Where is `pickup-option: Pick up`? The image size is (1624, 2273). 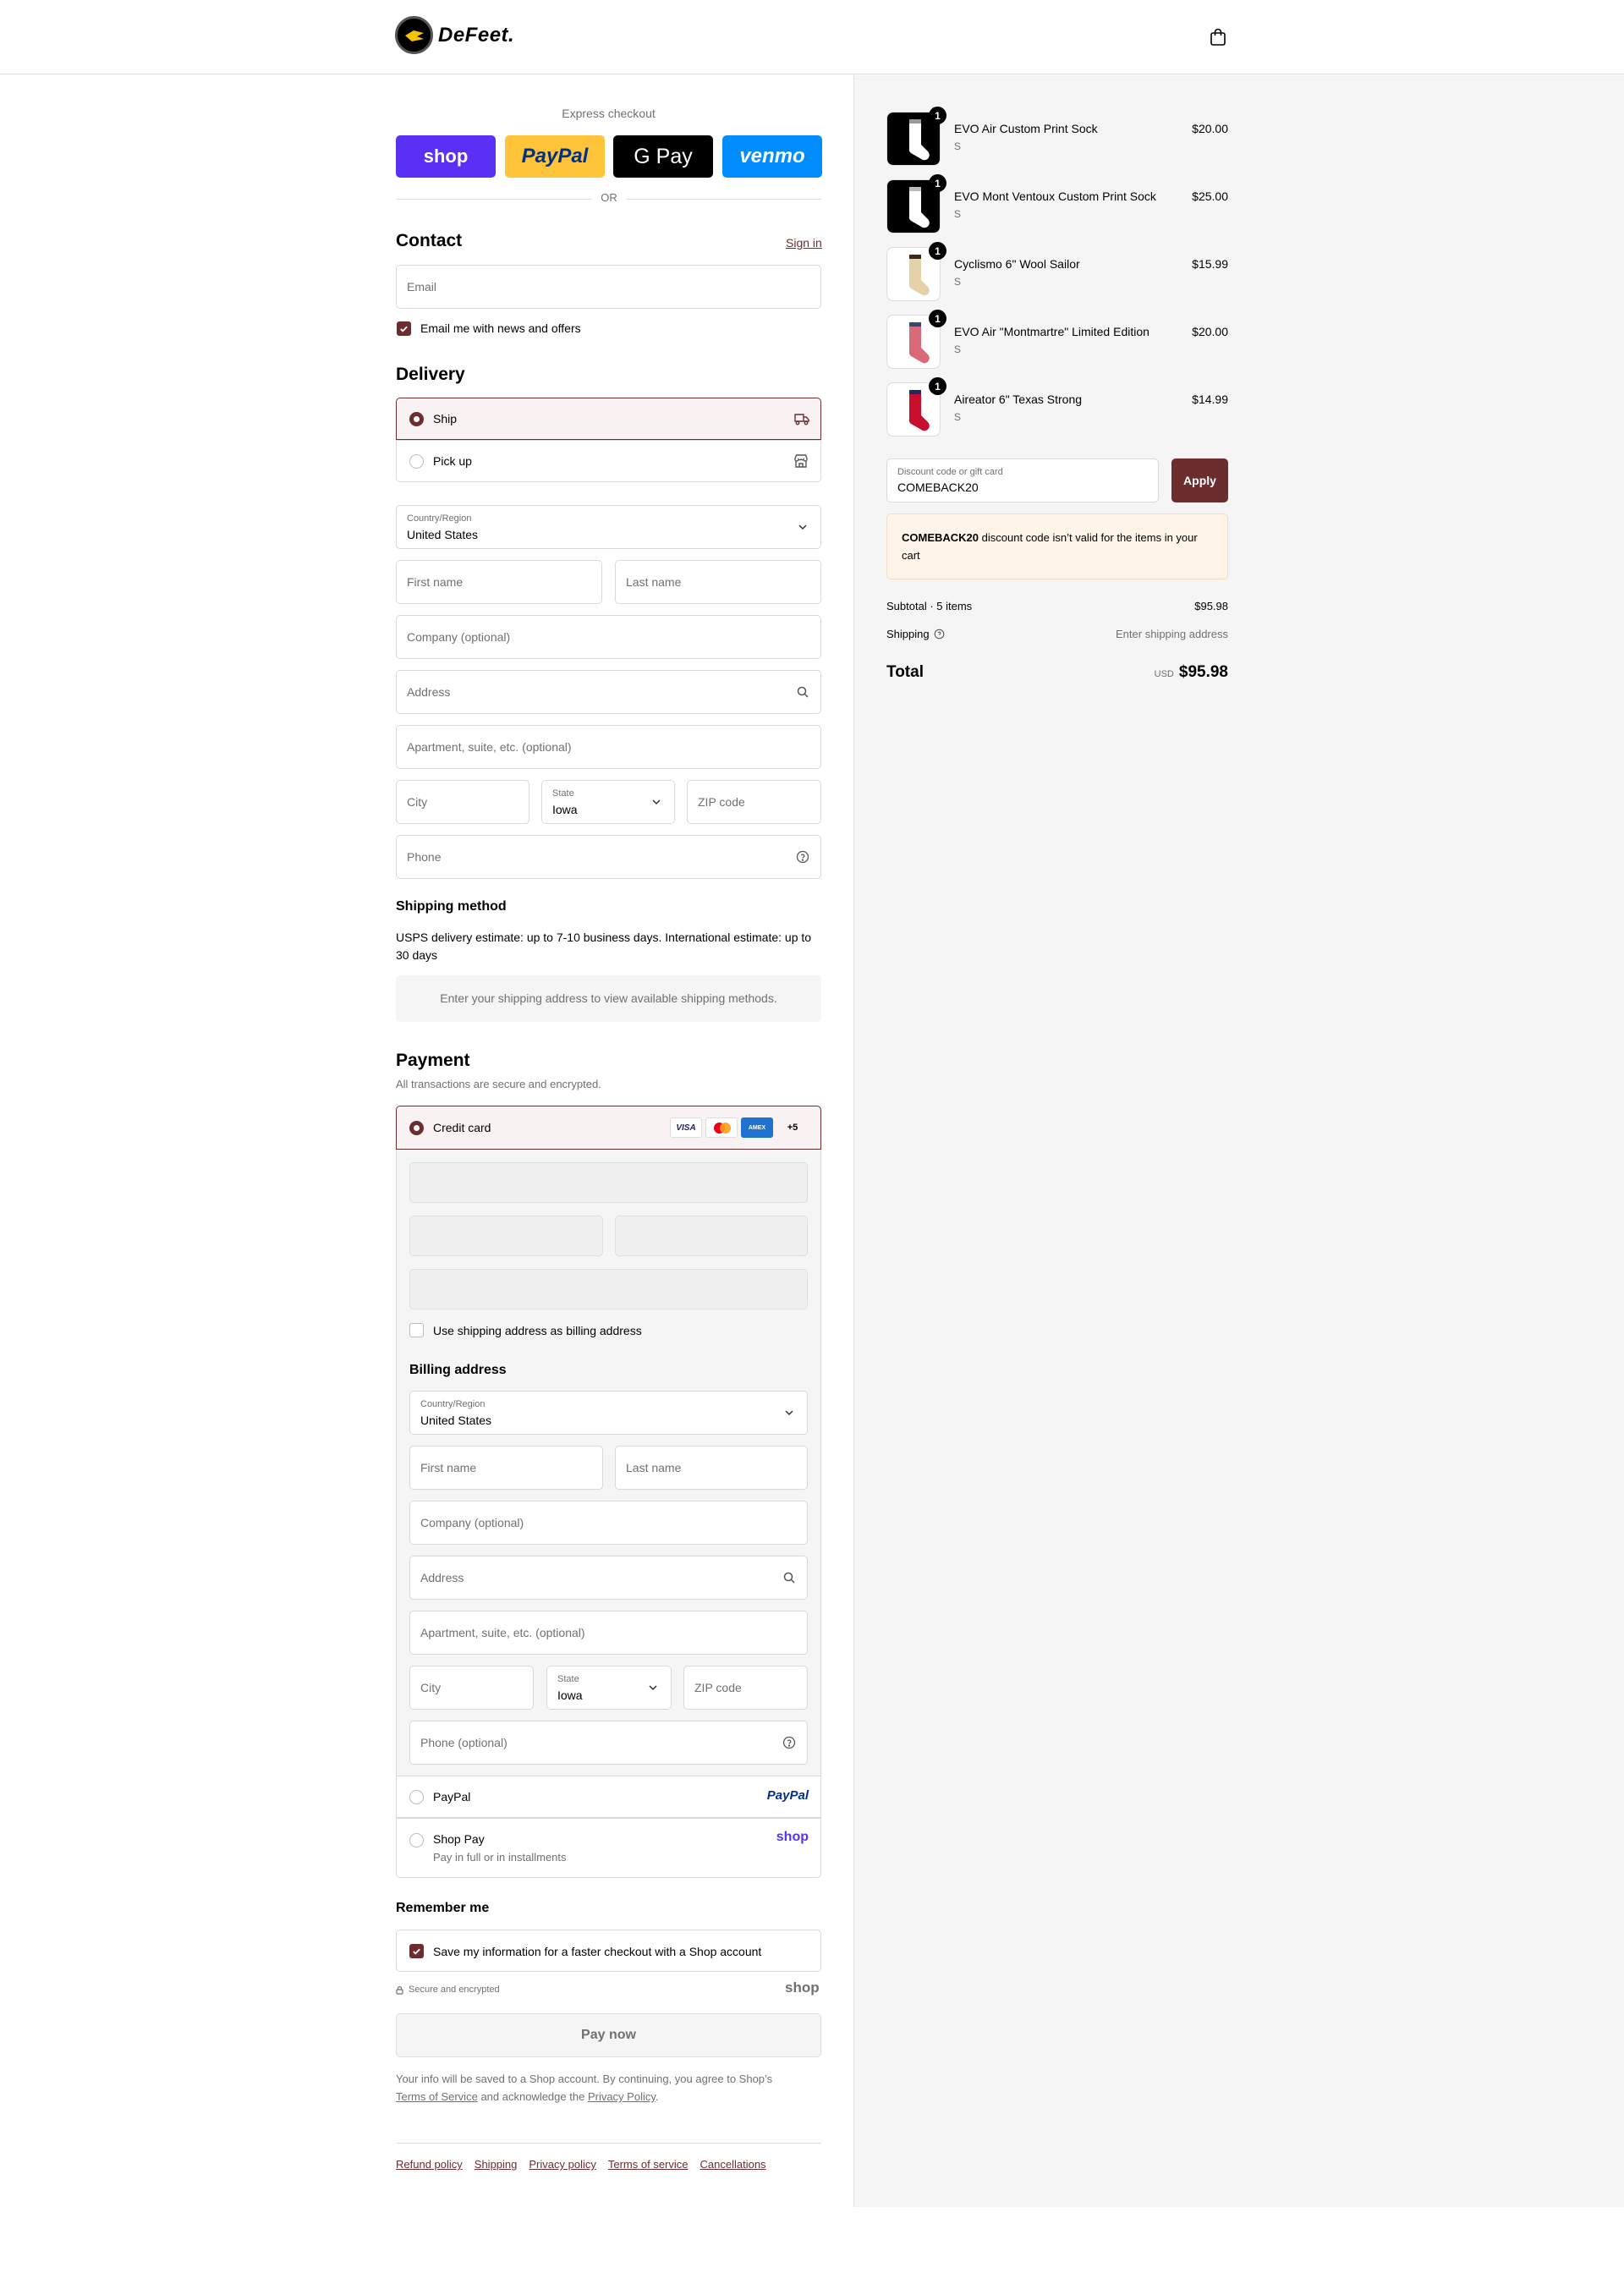 pickup-option: Pick up is located at coordinates (608, 461).